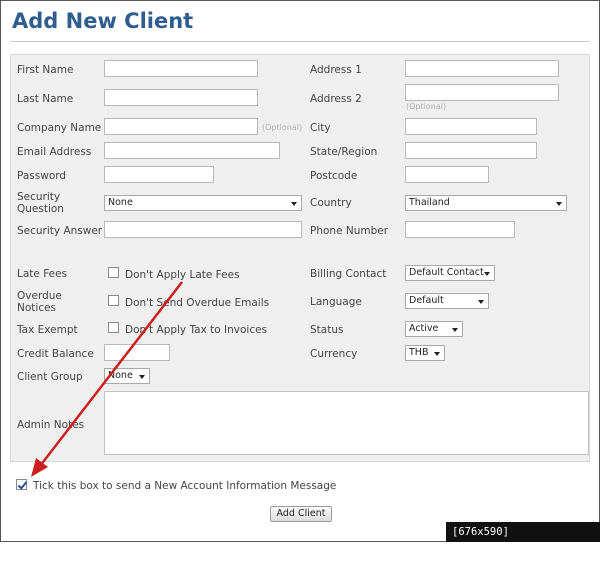 The height and width of the screenshot is (562, 600). Describe the element at coordinates (523, 540) in the screenshot. I see `watermark-footer: [676x590] https://upic.me/` at that location.